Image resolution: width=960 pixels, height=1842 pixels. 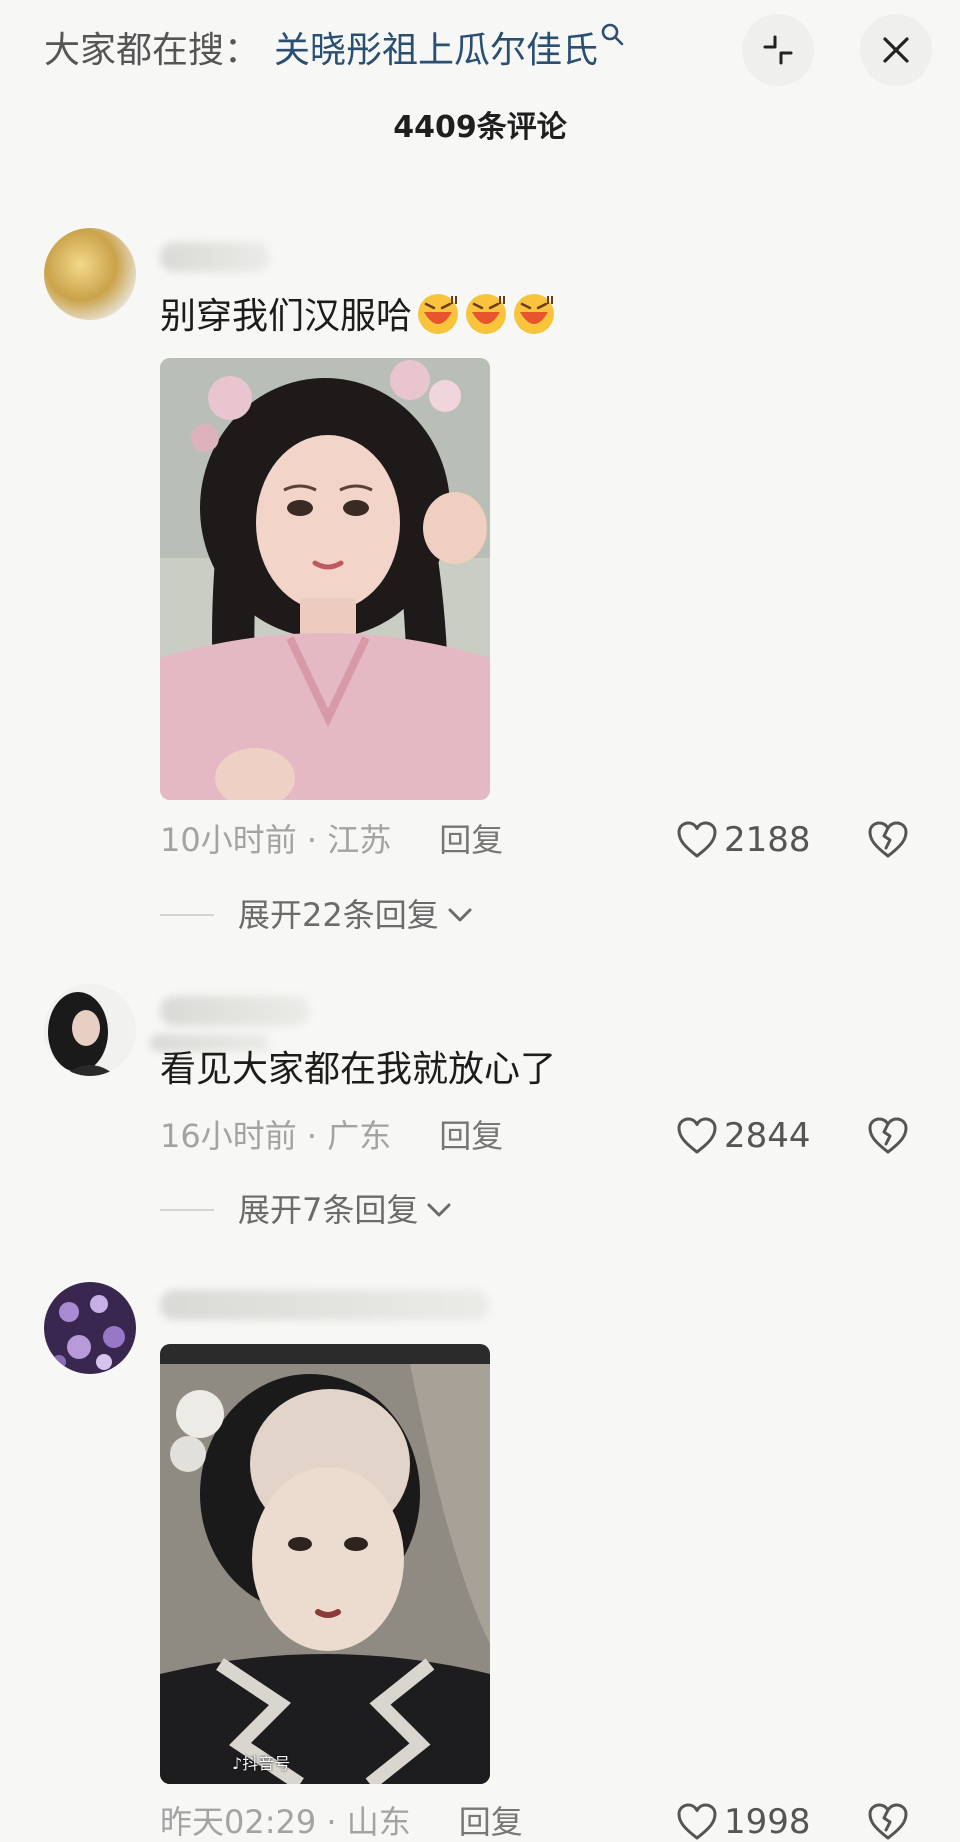 I want to click on like-button: 2844, so click(x=743, y=1136).